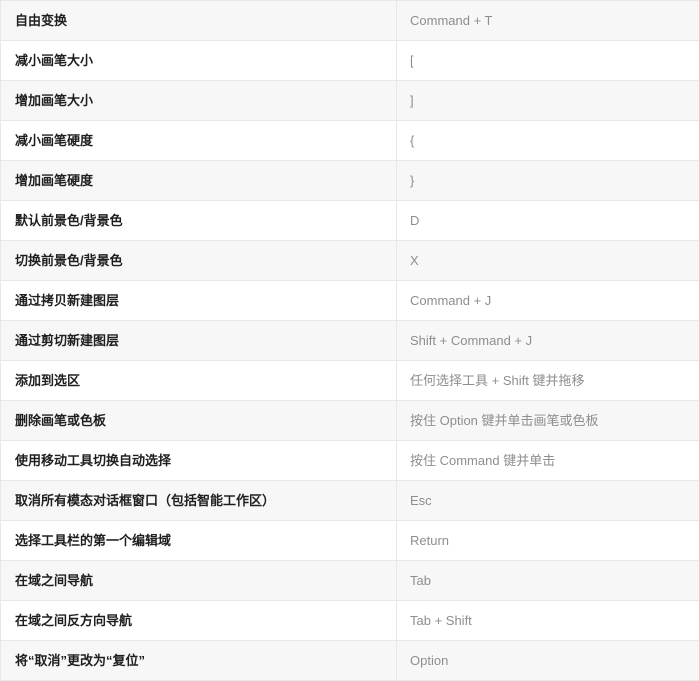 This screenshot has width=699, height=681. What do you see at coordinates (198, 500) in the screenshot?
I see `shortcut-action-label: 取消所有模态对话框窗口（包括智能工作区）` at bounding box center [198, 500].